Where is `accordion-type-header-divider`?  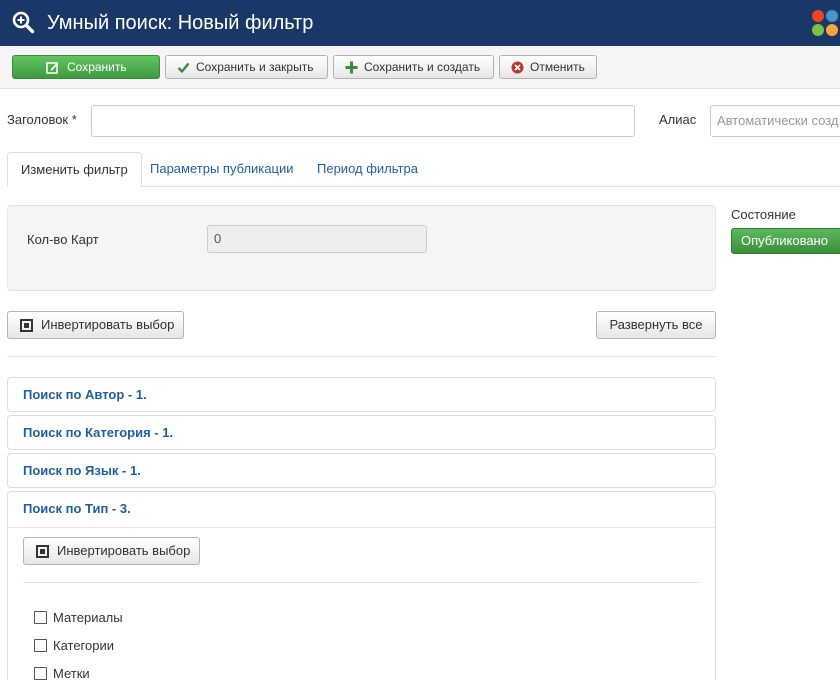 accordion-type-header-divider is located at coordinates (361, 527).